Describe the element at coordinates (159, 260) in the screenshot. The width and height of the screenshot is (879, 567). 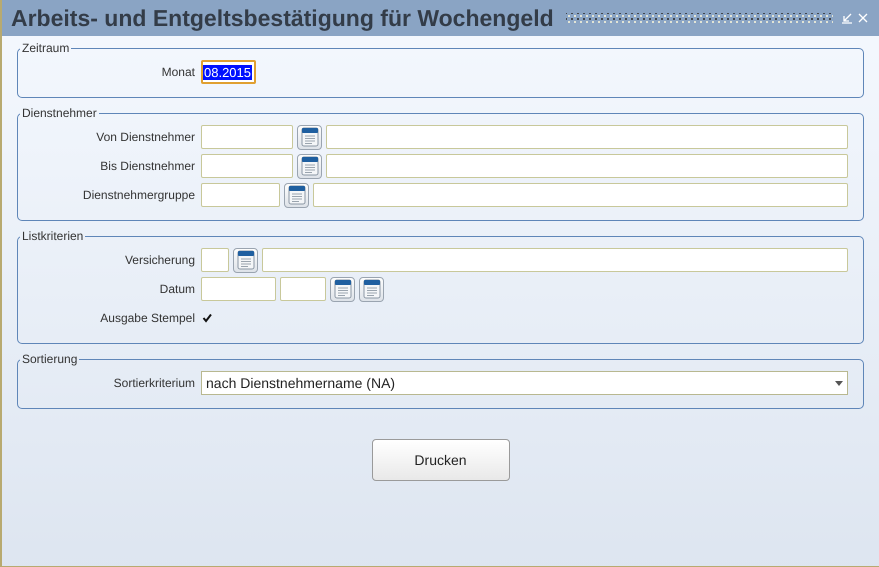
I see `field-label: Versicherung` at that location.